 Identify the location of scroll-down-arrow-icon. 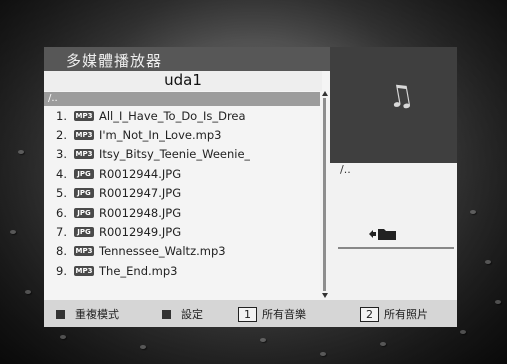
(325, 295).